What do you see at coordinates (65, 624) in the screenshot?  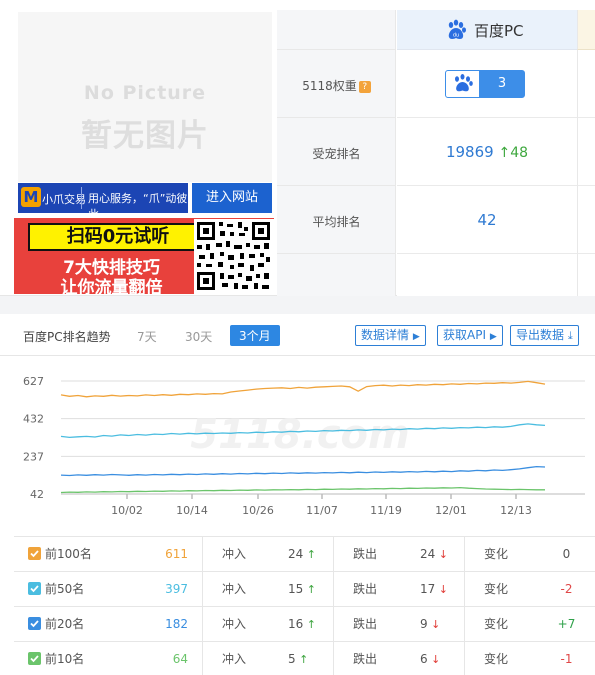 I see `stats-row-label: 前20名` at bounding box center [65, 624].